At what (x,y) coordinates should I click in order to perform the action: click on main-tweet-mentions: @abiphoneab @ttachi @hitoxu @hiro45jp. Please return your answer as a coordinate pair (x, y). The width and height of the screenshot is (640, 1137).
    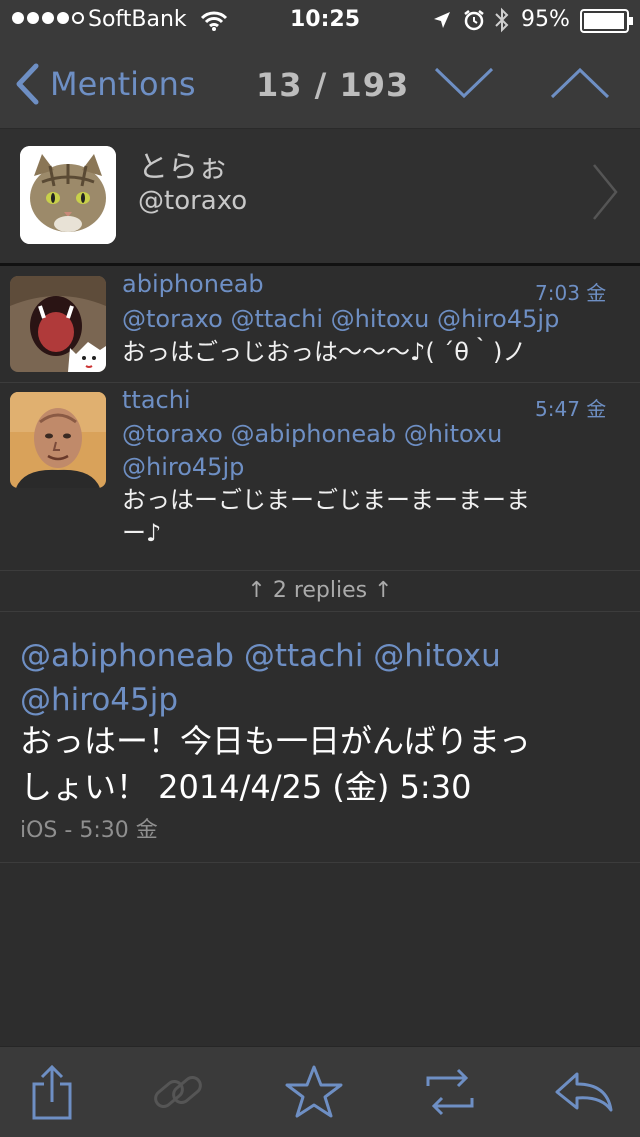
    Looking at the image, I should click on (320, 678).